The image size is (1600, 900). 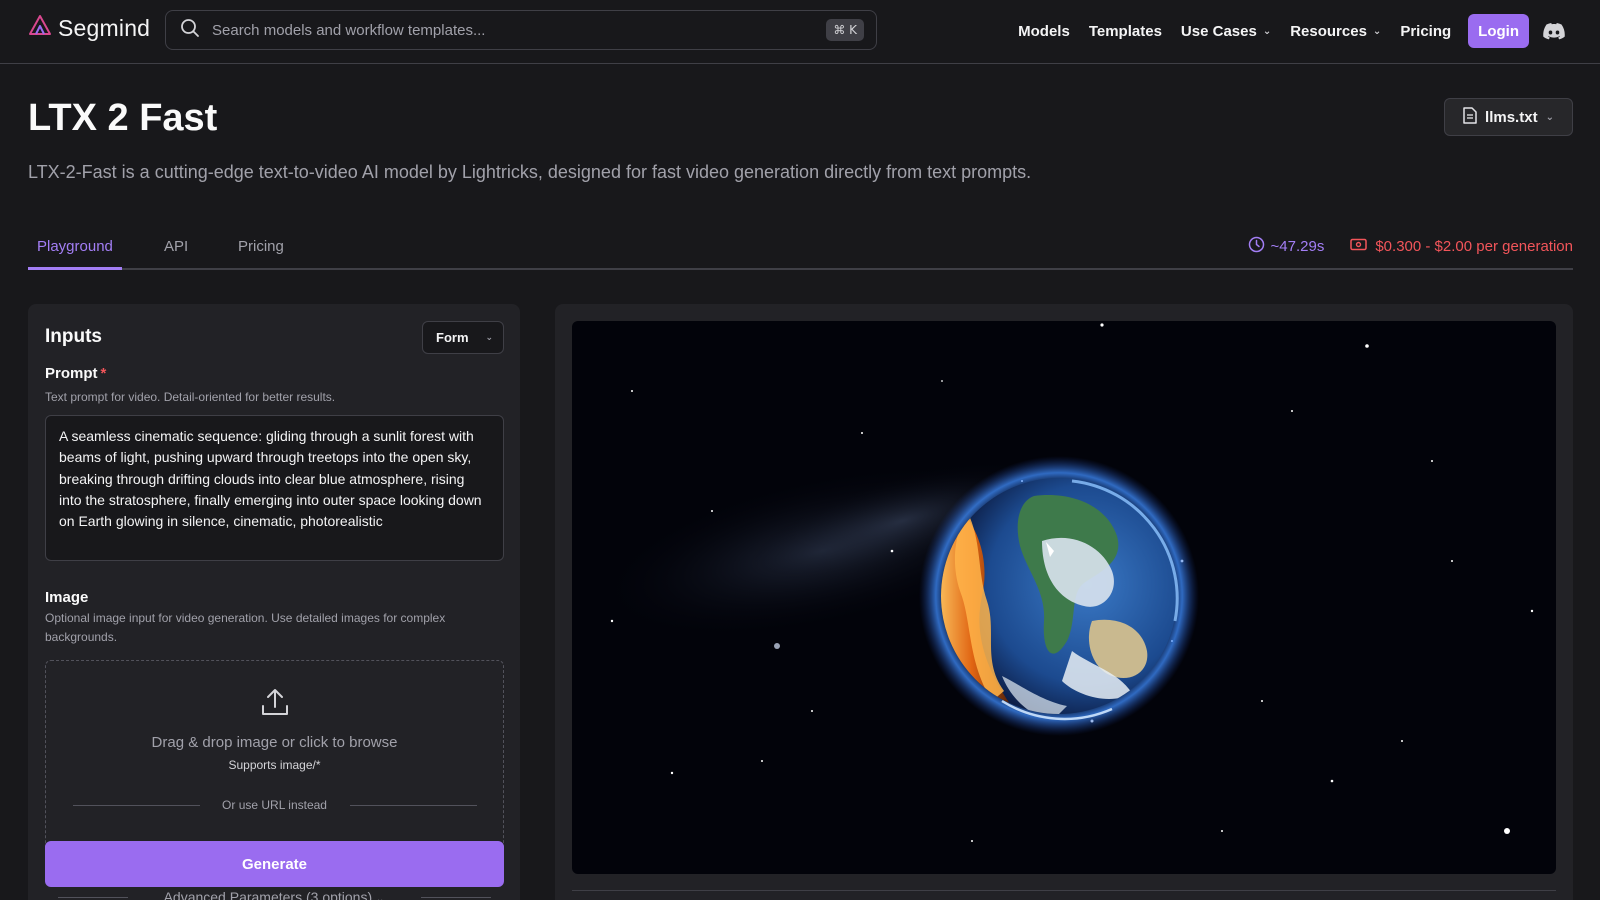 What do you see at coordinates (274, 765) in the screenshot?
I see `dropzone-subtext: Supports image/*` at bounding box center [274, 765].